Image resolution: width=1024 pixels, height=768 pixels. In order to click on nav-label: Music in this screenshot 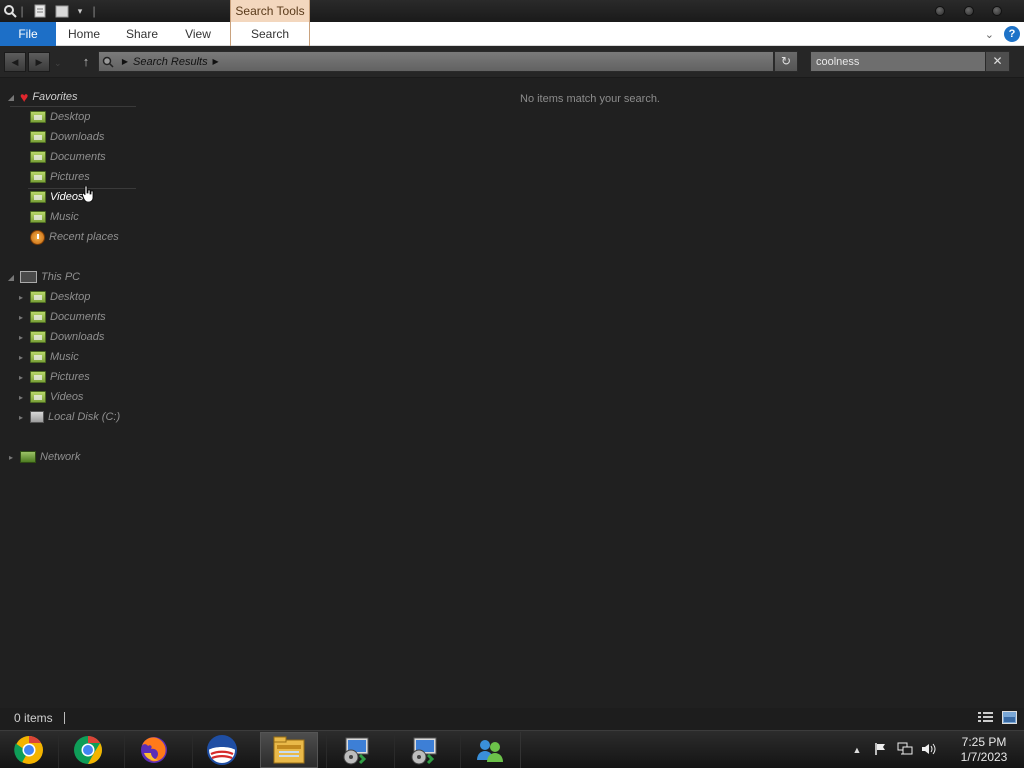, I will do `click(64, 357)`.